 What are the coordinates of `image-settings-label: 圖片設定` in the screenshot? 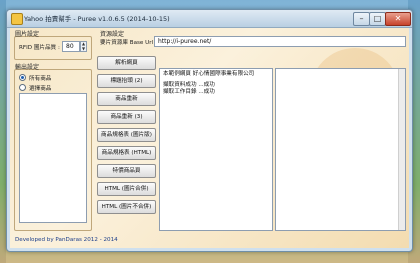 It's located at (27, 34).